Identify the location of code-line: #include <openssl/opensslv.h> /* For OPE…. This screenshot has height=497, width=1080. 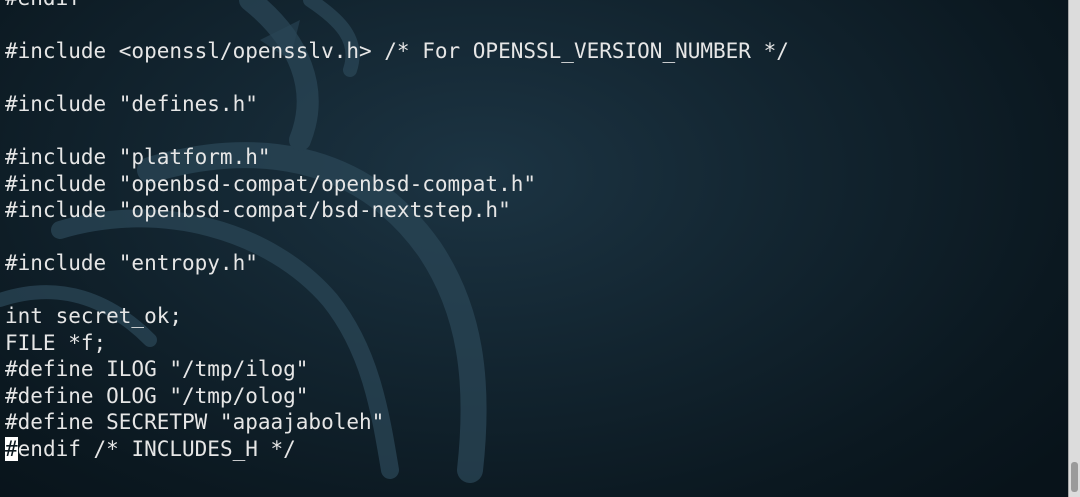
(397, 51).